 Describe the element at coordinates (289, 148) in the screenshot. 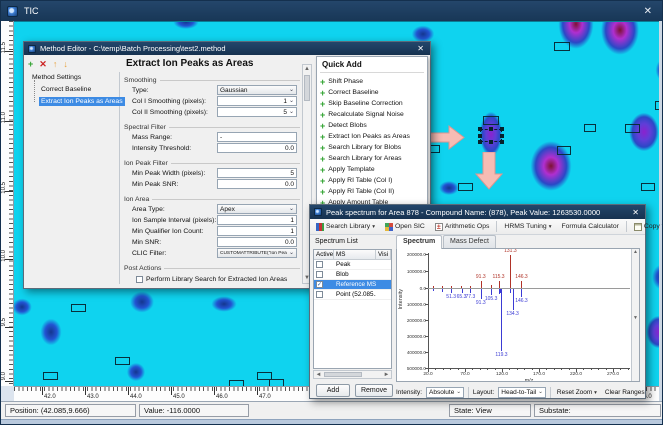

I see `field-value: 0.0` at that location.